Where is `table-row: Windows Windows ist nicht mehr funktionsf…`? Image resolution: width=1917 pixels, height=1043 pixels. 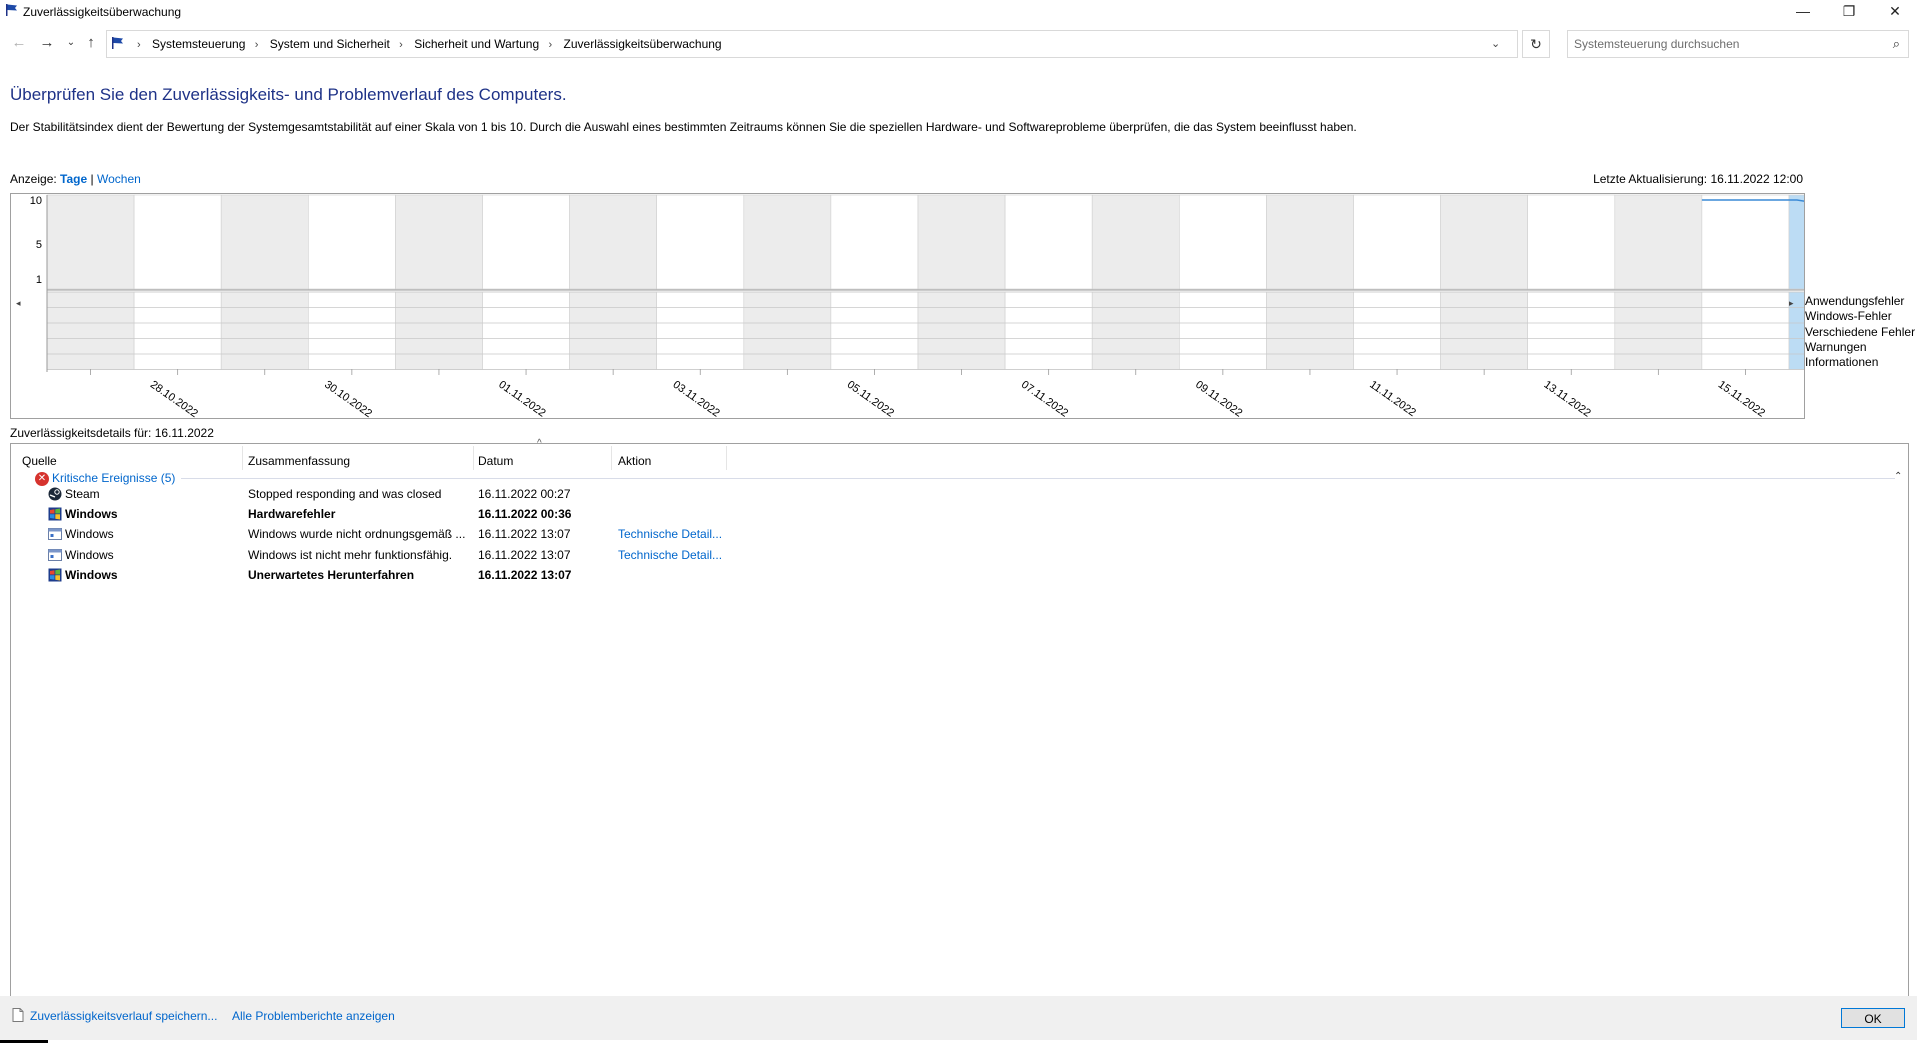
table-row: Windows Windows ist nicht mehr funktionsf… is located at coordinates (958, 555).